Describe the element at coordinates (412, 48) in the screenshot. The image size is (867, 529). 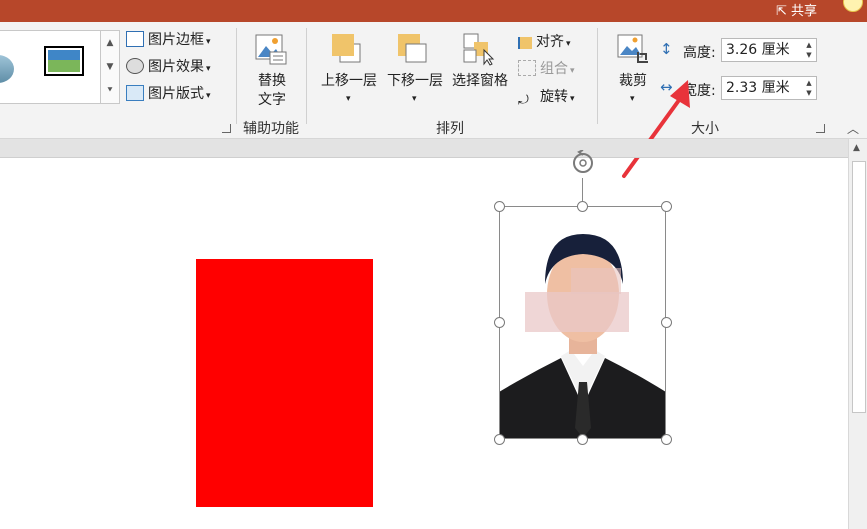
I see `send-backward-icon` at that location.